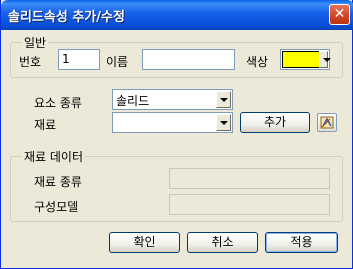  I want to click on material-editor-icon, so click(327, 122).